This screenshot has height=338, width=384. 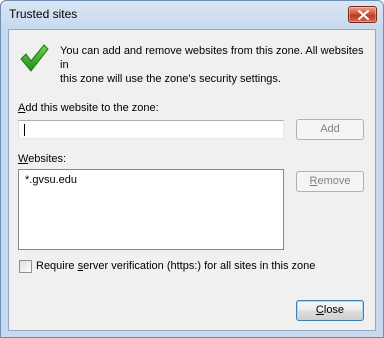 I want to click on close-icon, so click(x=363, y=15).